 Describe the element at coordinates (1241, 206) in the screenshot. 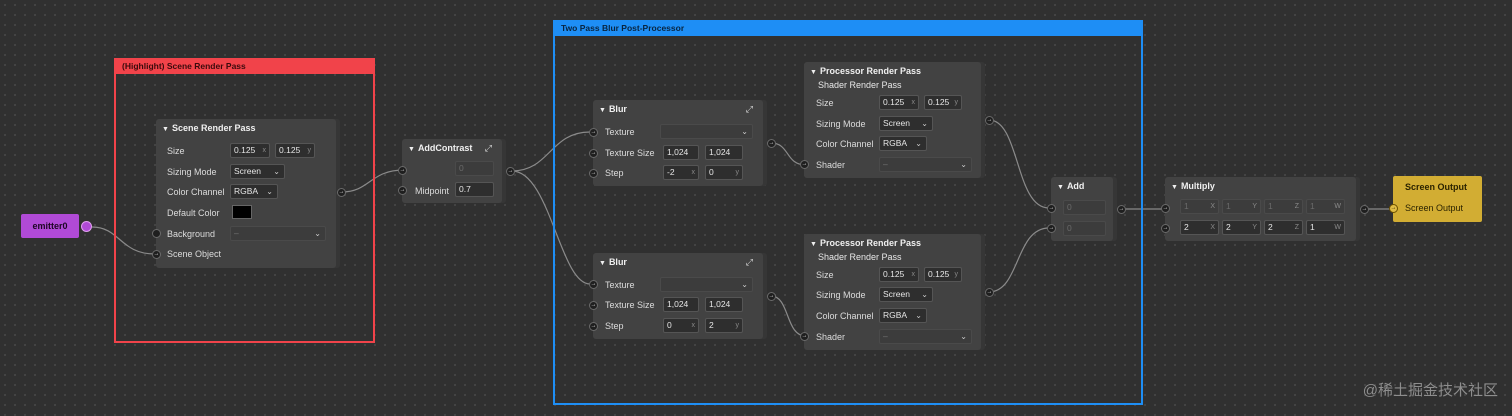

I see `multiply-a-y-field: 1Y` at that location.